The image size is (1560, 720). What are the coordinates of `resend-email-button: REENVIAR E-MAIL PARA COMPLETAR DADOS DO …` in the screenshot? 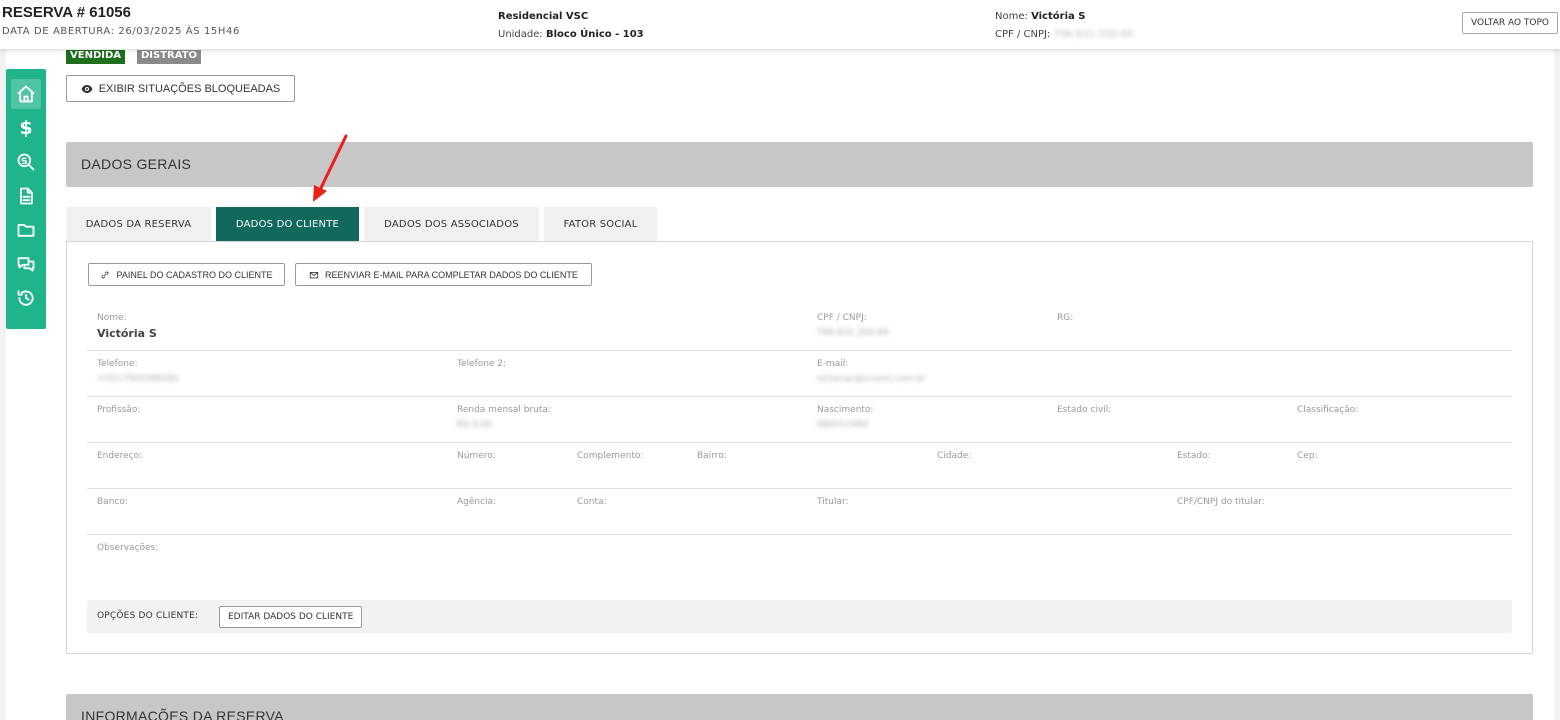 It's located at (443, 274).